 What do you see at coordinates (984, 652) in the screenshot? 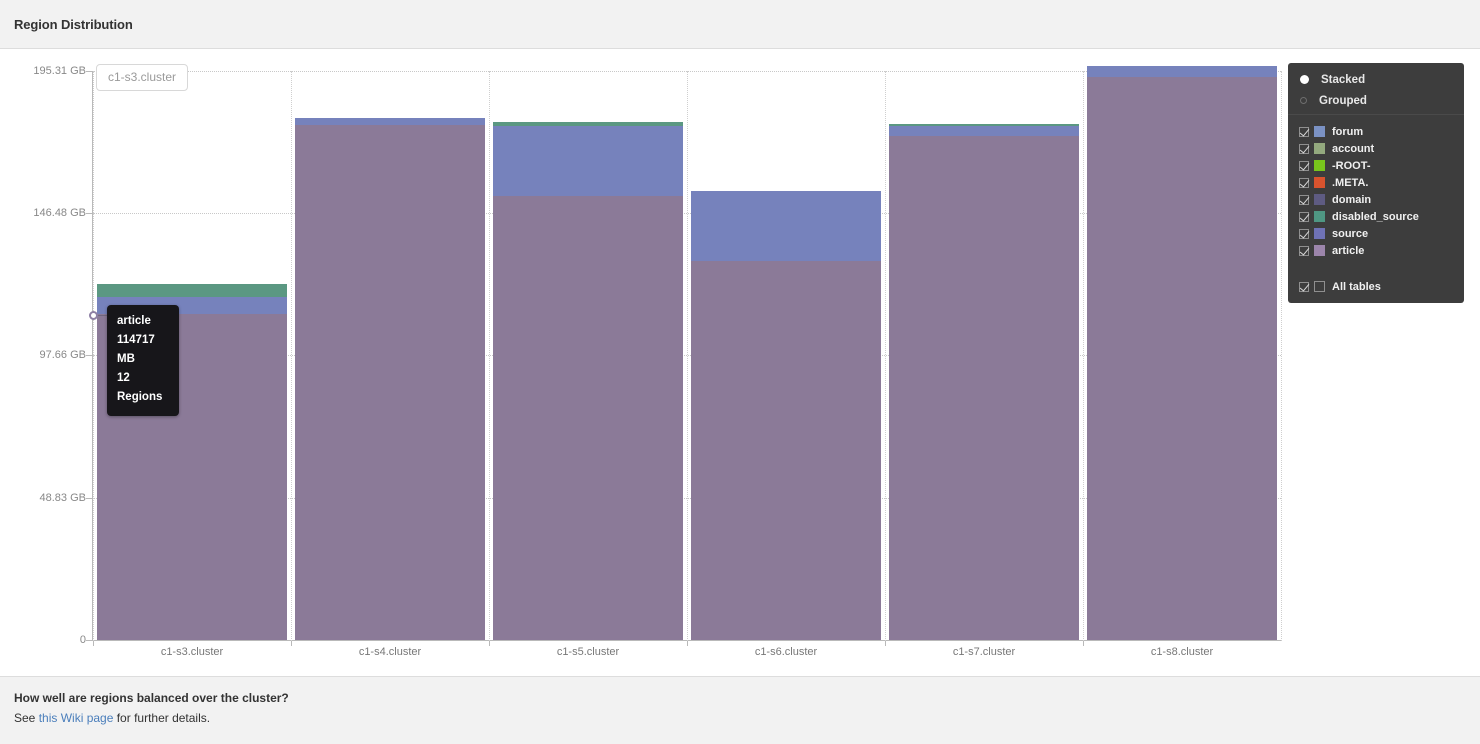
I see `x-tick-label: c1-s7.cluster` at bounding box center [984, 652].